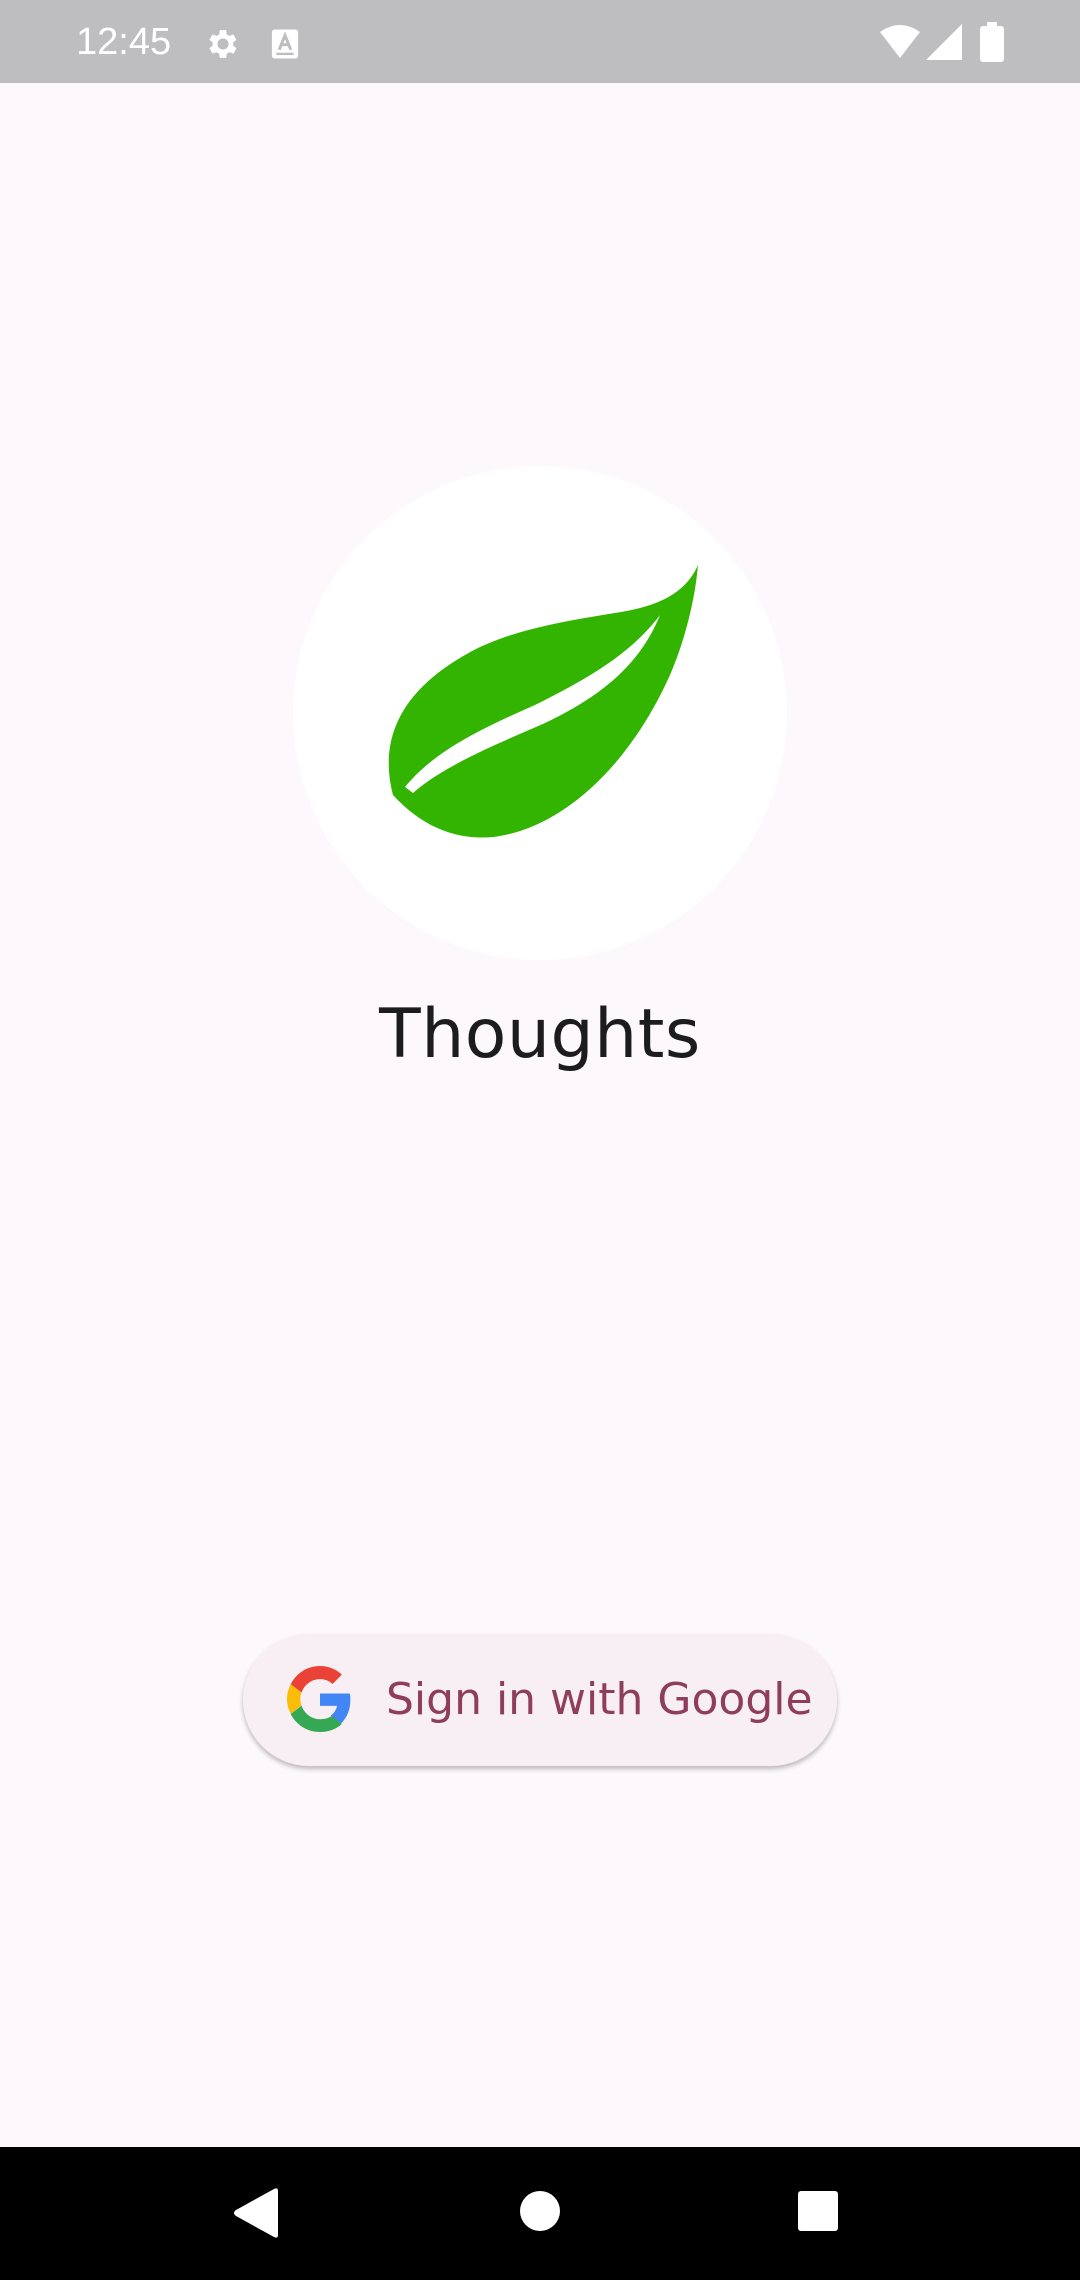 The width and height of the screenshot is (1080, 2280). What do you see at coordinates (540, 41) in the screenshot?
I see `status-bar: 12:45` at bounding box center [540, 41].